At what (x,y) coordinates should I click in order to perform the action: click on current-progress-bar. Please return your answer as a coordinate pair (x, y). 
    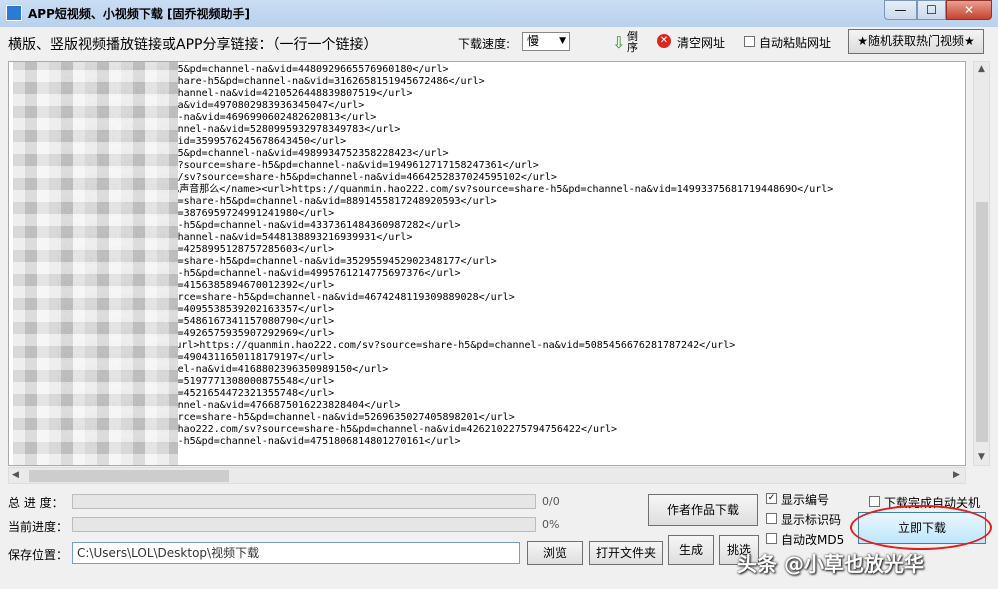
    Looking at the image, I should click on (304, 524).